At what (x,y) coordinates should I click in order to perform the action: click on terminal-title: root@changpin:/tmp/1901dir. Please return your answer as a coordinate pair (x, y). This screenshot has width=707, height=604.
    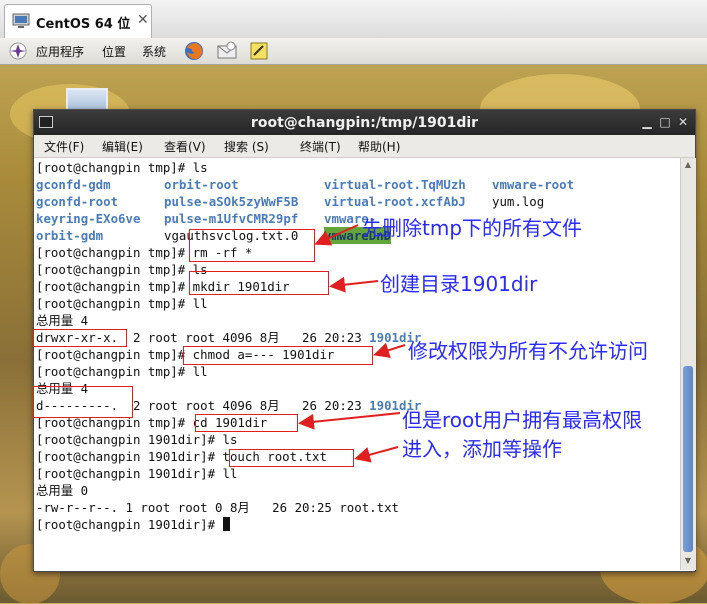
    Looking at the image, I should click on (364, 123).